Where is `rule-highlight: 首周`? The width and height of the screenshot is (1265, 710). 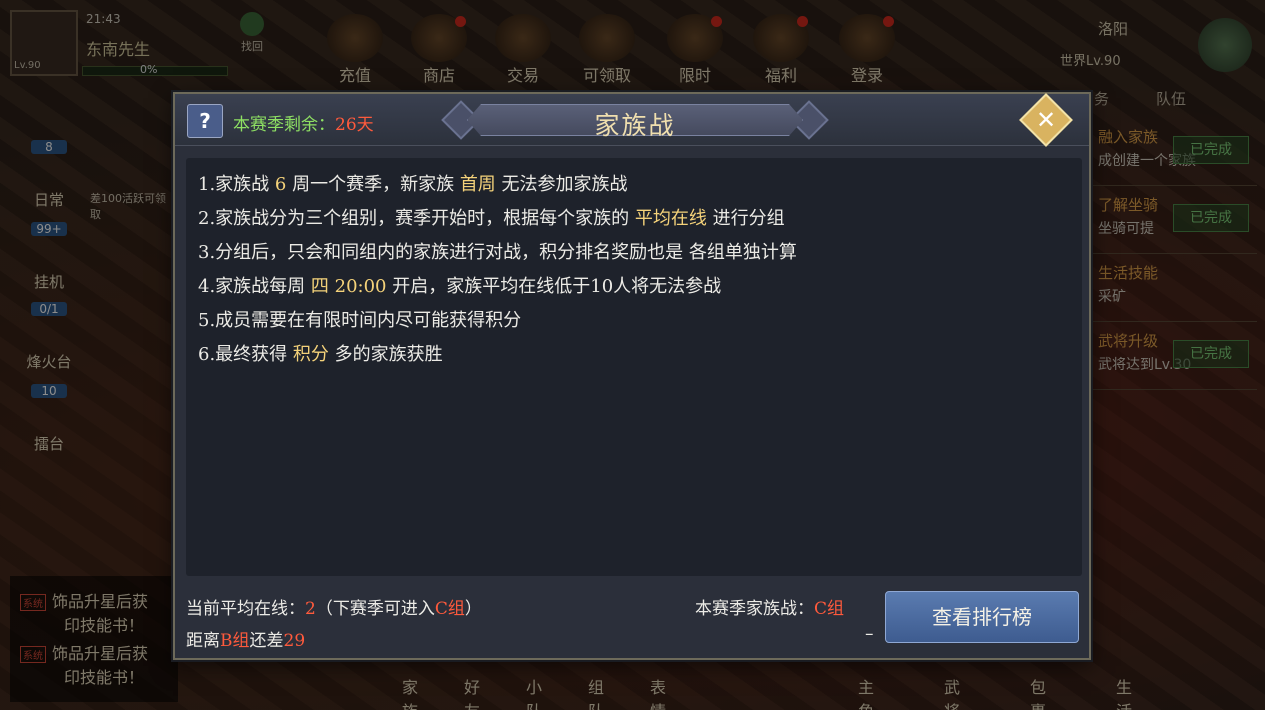
rule-highlight: 首周 is located at coordinates (477, 184).